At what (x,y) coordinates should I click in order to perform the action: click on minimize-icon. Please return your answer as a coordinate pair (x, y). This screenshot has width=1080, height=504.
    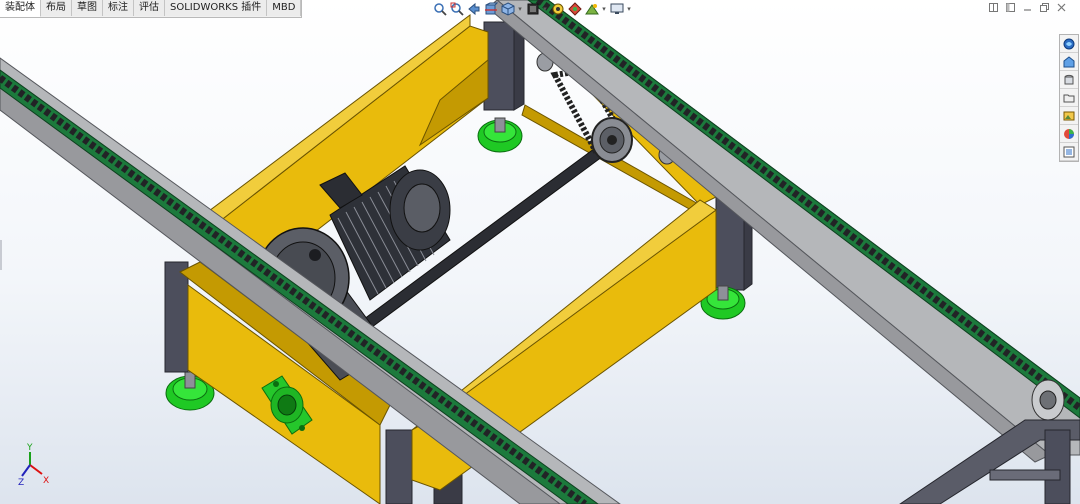
    Looking at the image, I should click on (1027, 7).